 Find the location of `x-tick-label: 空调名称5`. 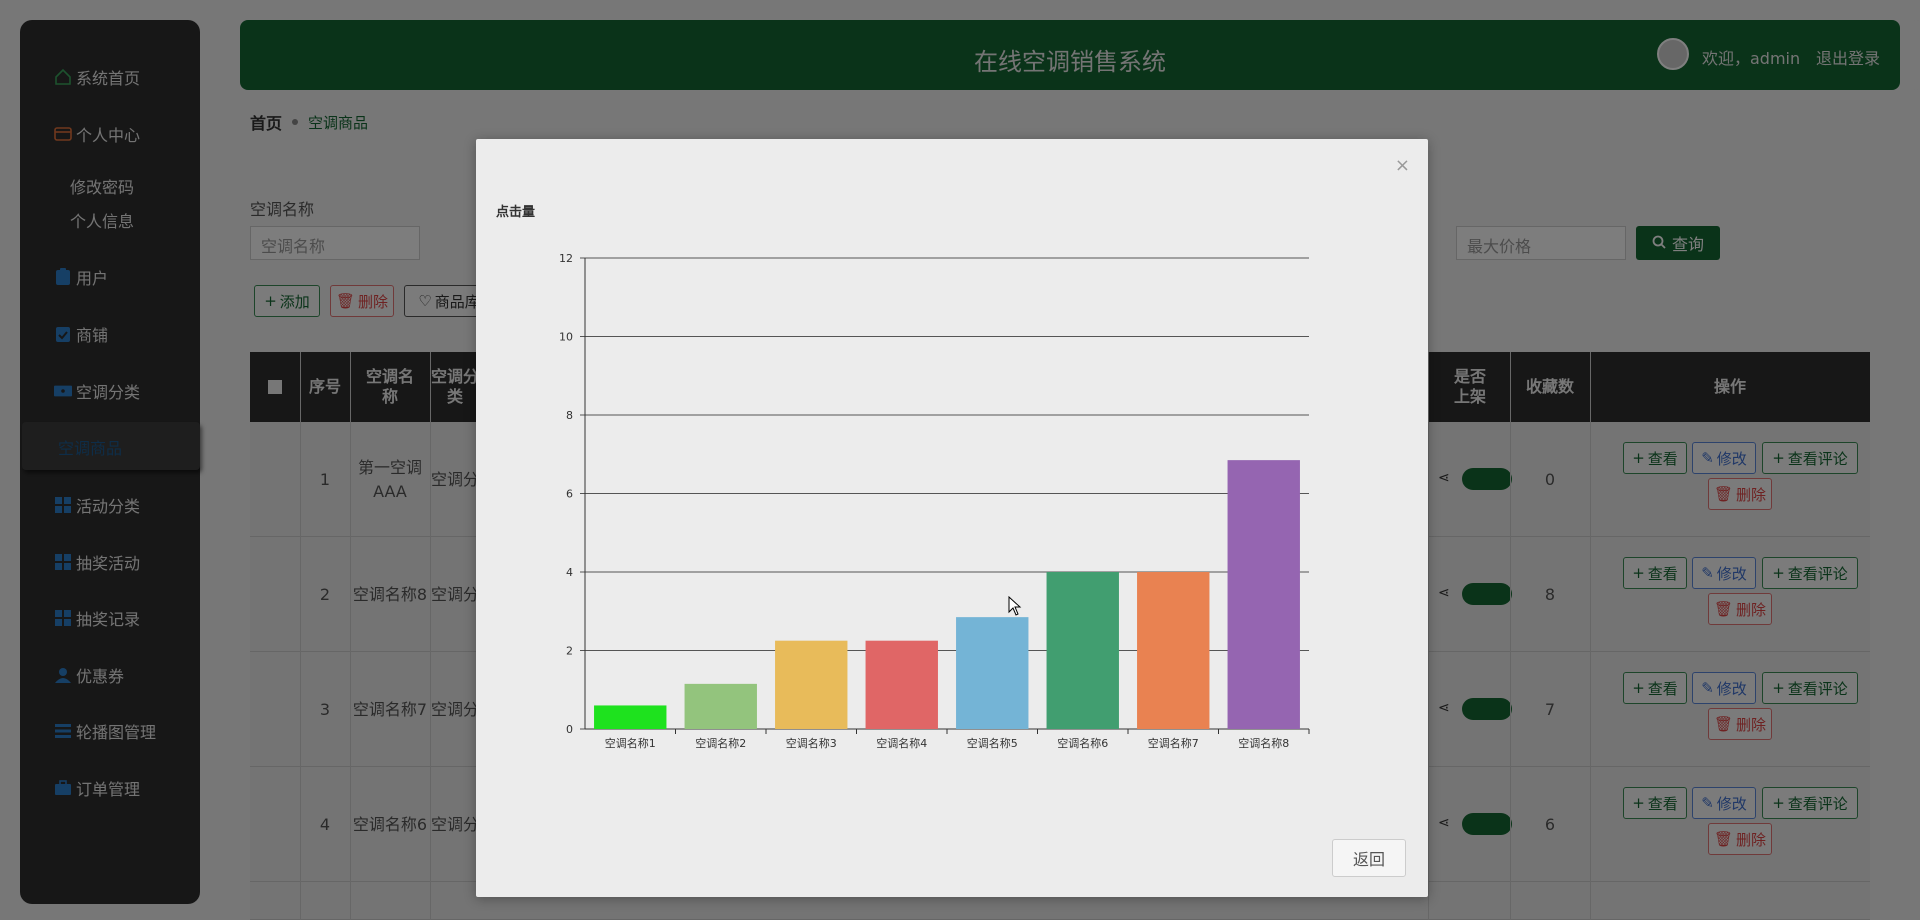

x-tick-label: 空调名称5 is located at coordinates (992, 743).